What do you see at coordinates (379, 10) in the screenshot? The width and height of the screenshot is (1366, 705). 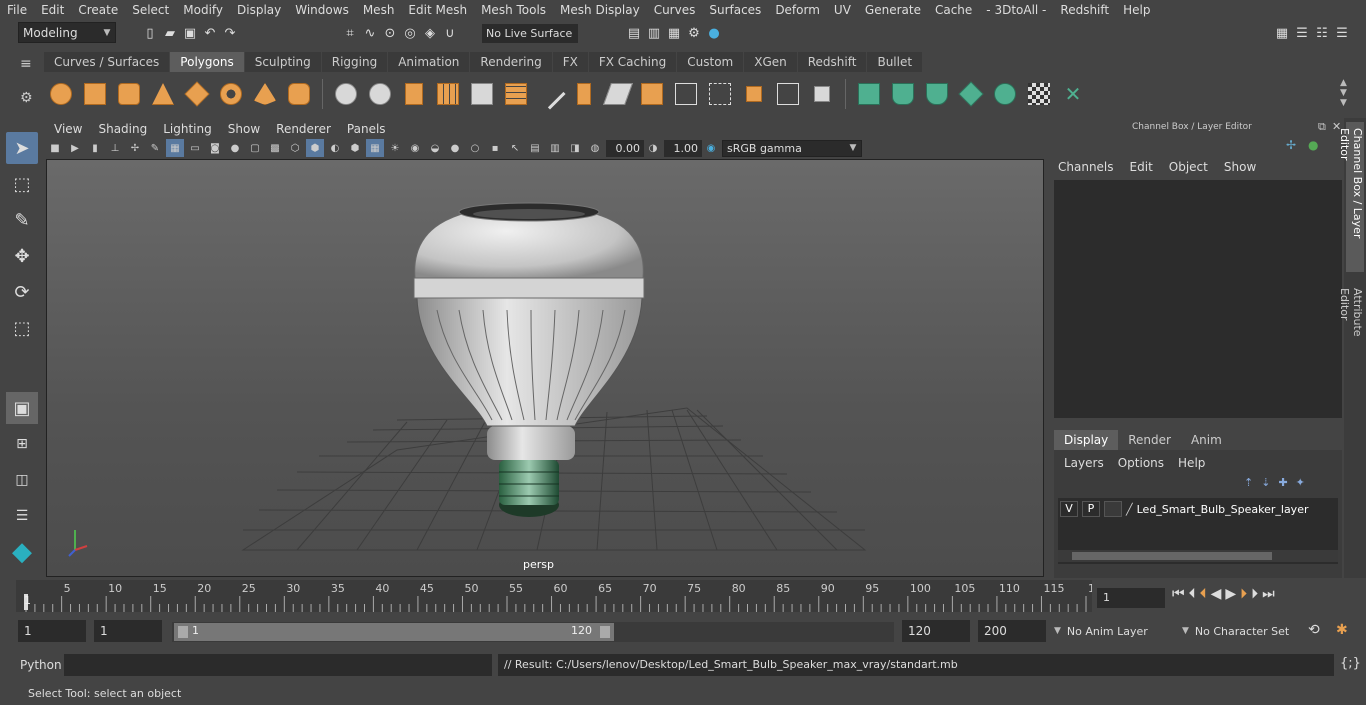 I see `menu-mesh: Mesh` at bounding box center [379, 10].